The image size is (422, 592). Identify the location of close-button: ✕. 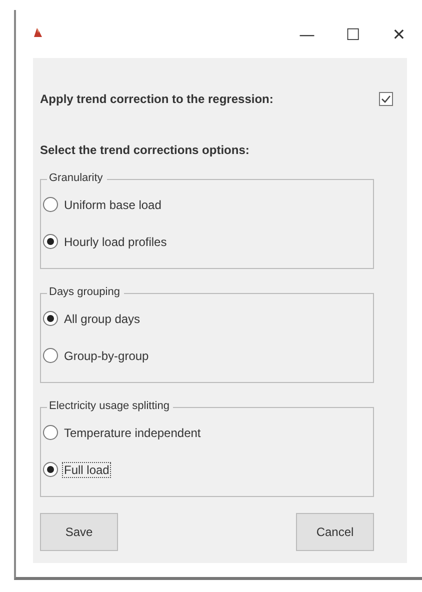
(399, 34).